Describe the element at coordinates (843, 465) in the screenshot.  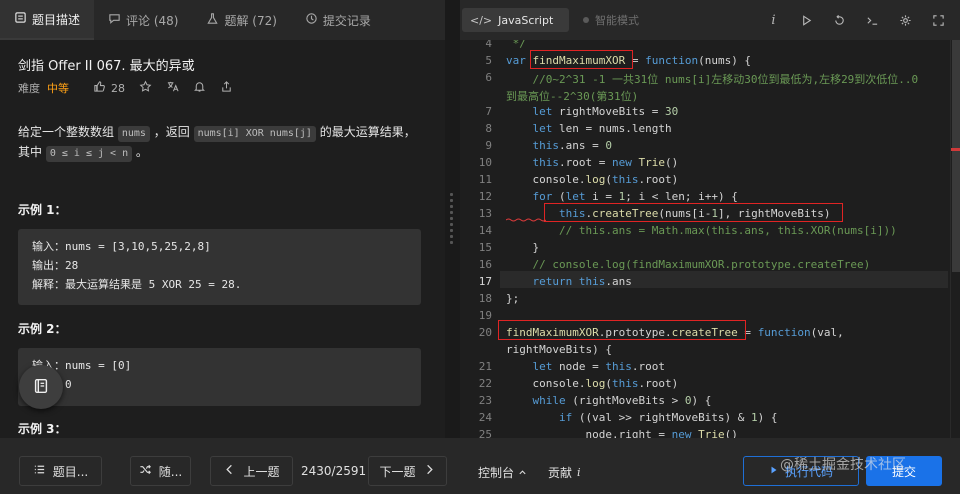
I see `watermark: @稀土掘金技术社区` at that location.